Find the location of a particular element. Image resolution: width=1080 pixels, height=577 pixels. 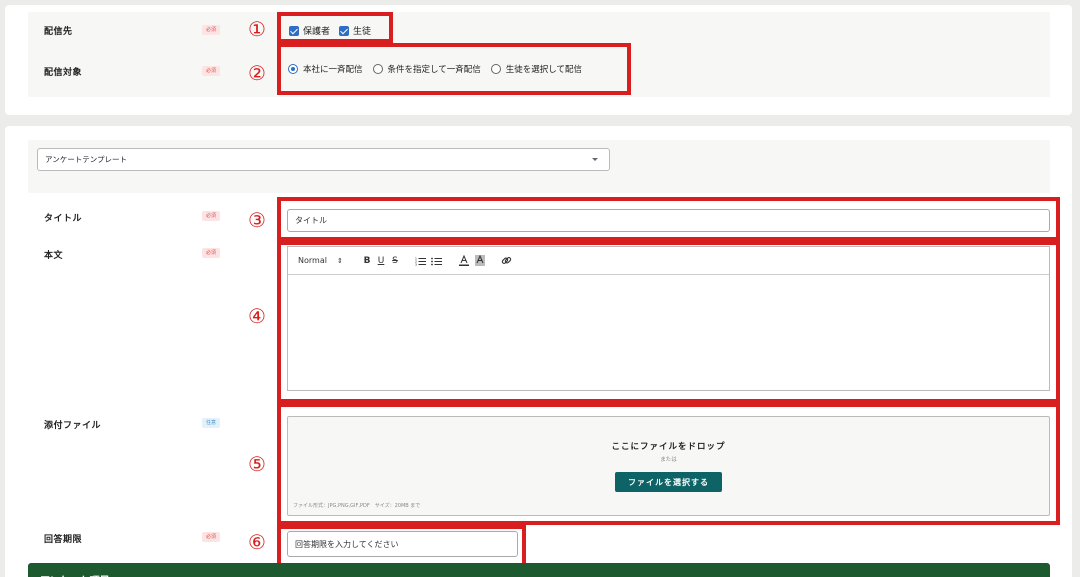

annotation-2: ② is located at coordinates (257, 73).